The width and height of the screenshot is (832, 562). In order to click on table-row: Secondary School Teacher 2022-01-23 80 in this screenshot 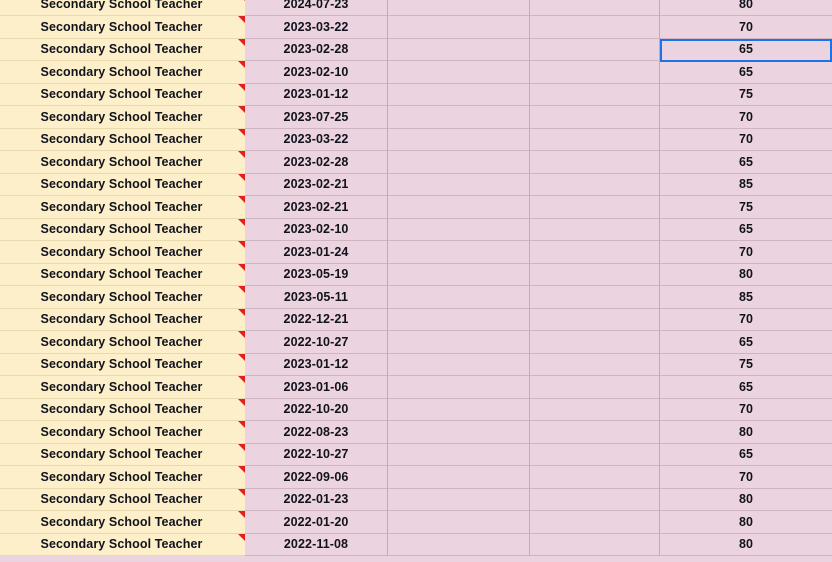, I will do `click(416, 499)`.